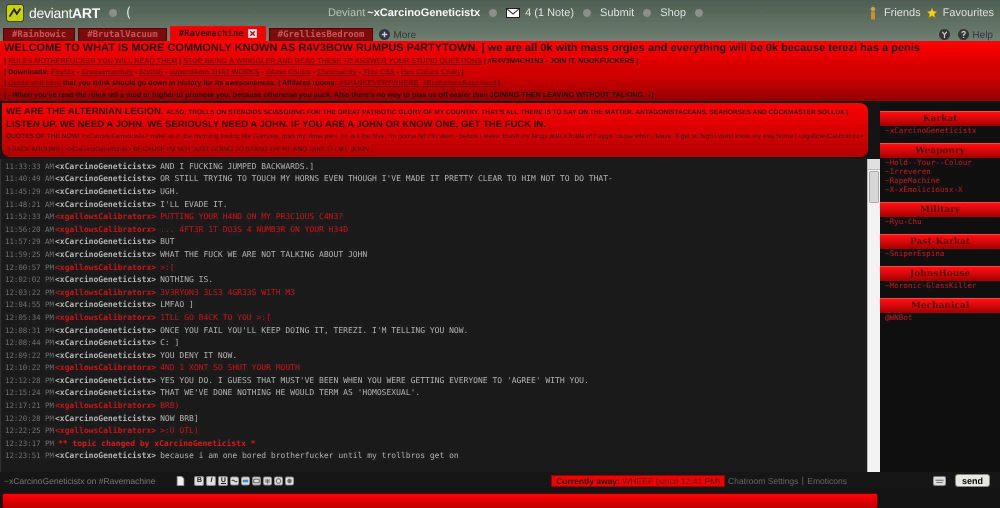 The width and height of the screenshot is (1000, 508). What do you see at coordinates (167, 267) in the screenshot?
I see `message-text: >:[` at bounding box center [167, 267].